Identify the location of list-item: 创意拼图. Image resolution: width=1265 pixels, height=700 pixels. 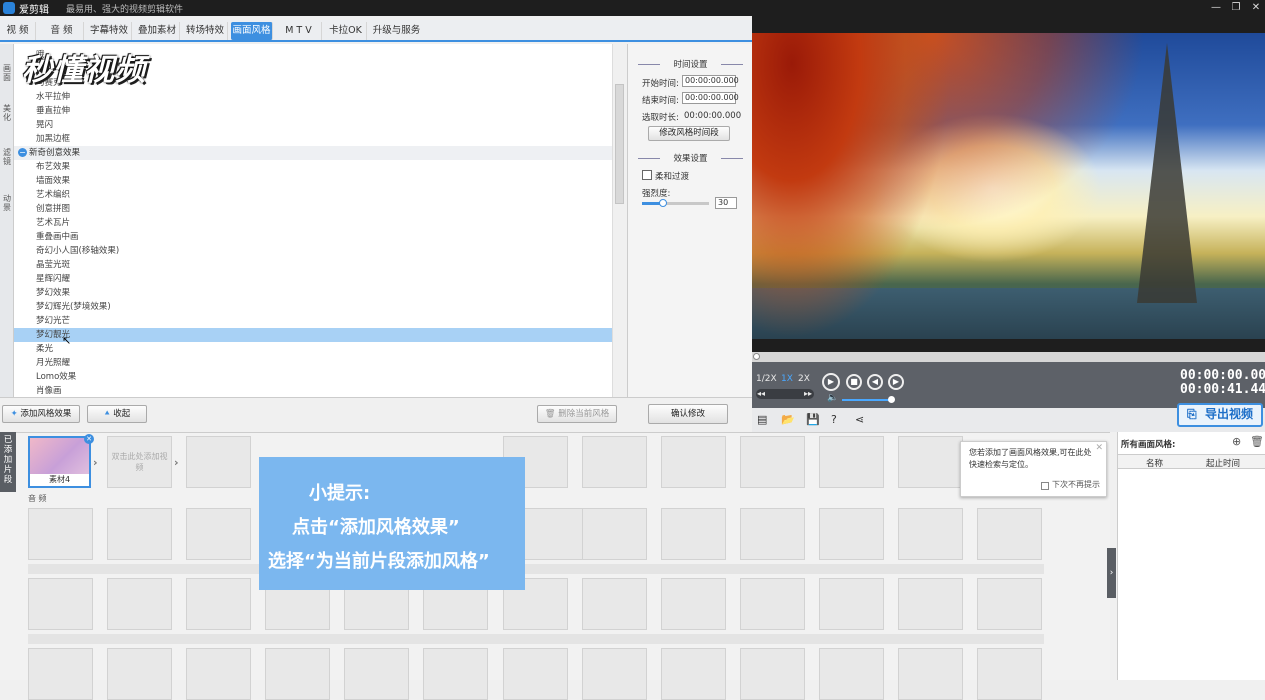
(53, 209).